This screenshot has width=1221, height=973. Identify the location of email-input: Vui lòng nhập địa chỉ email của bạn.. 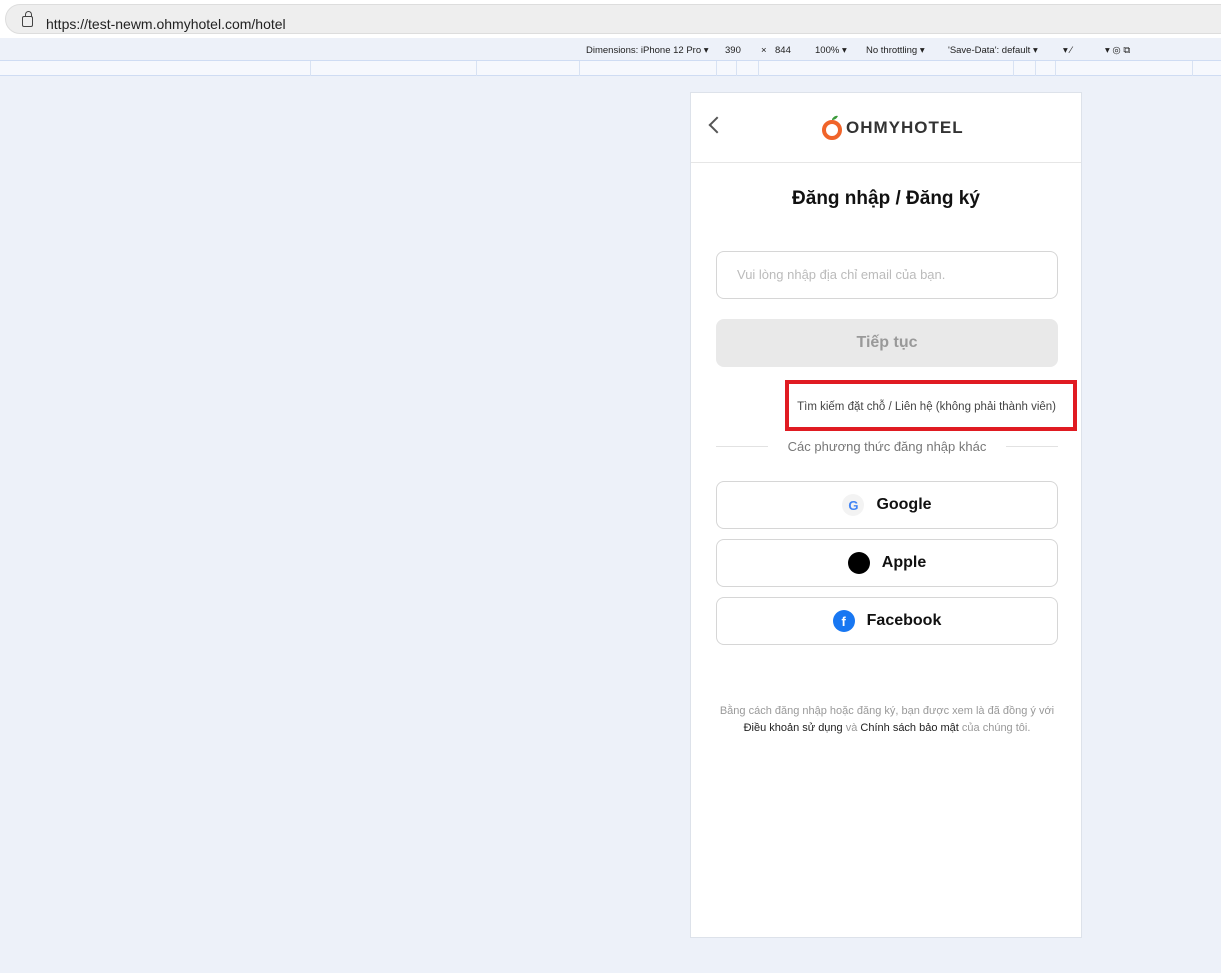
(887, 275).